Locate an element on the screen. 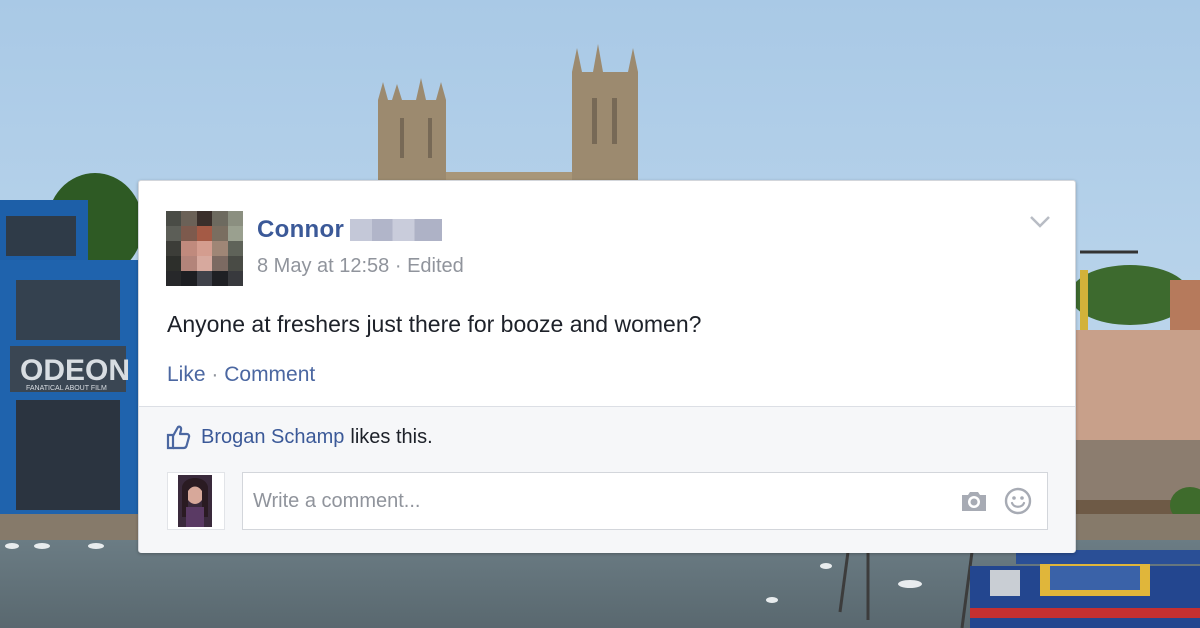 This screenshot has height=628, width=1200. like-link: Like is located at coordinates (186, 374).